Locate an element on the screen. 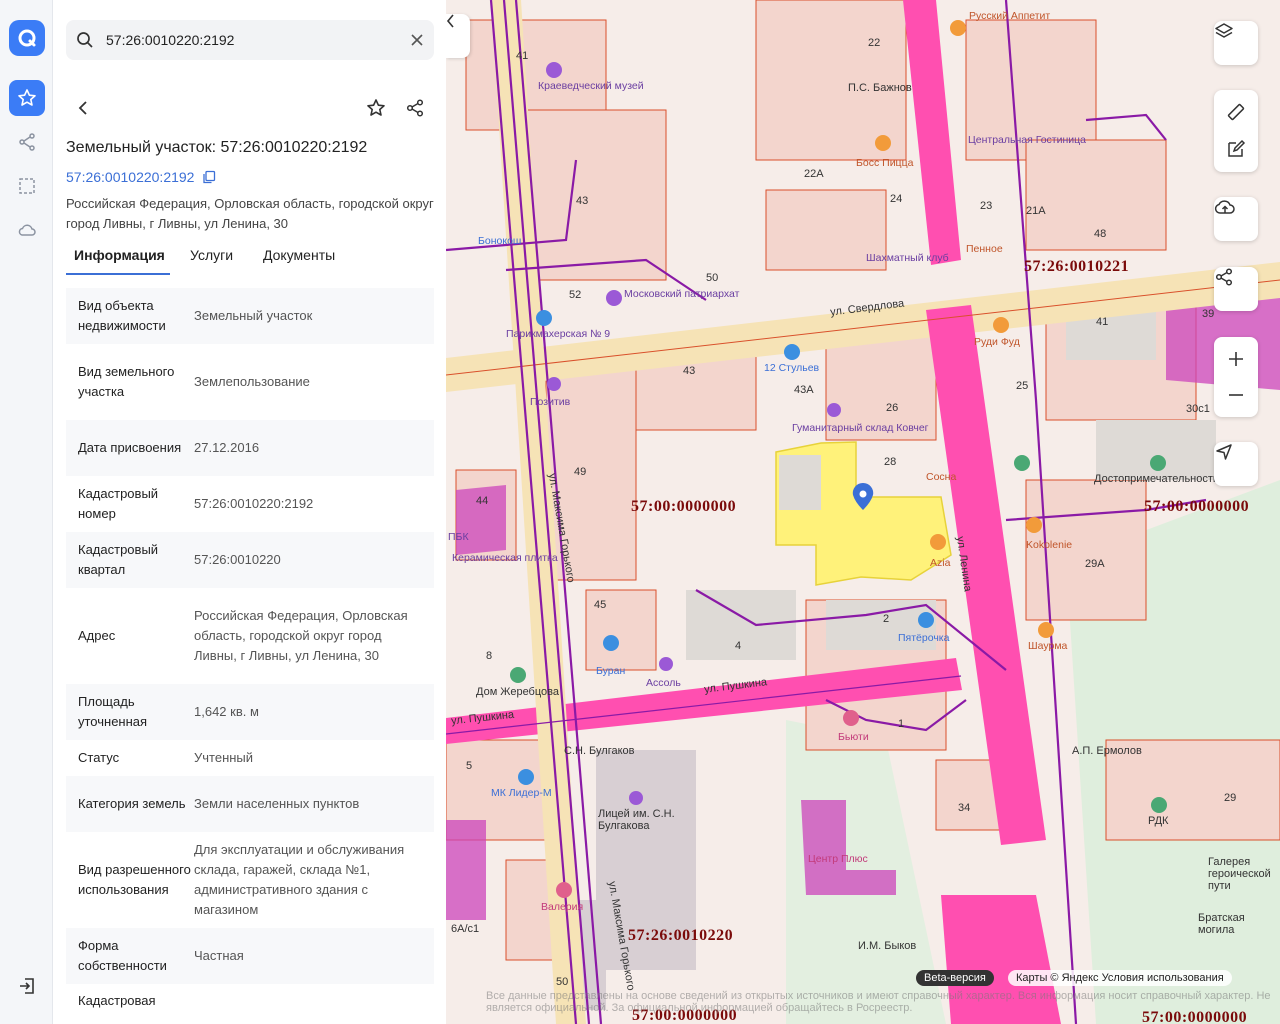  graph-button is located at coordinates (27, 142).